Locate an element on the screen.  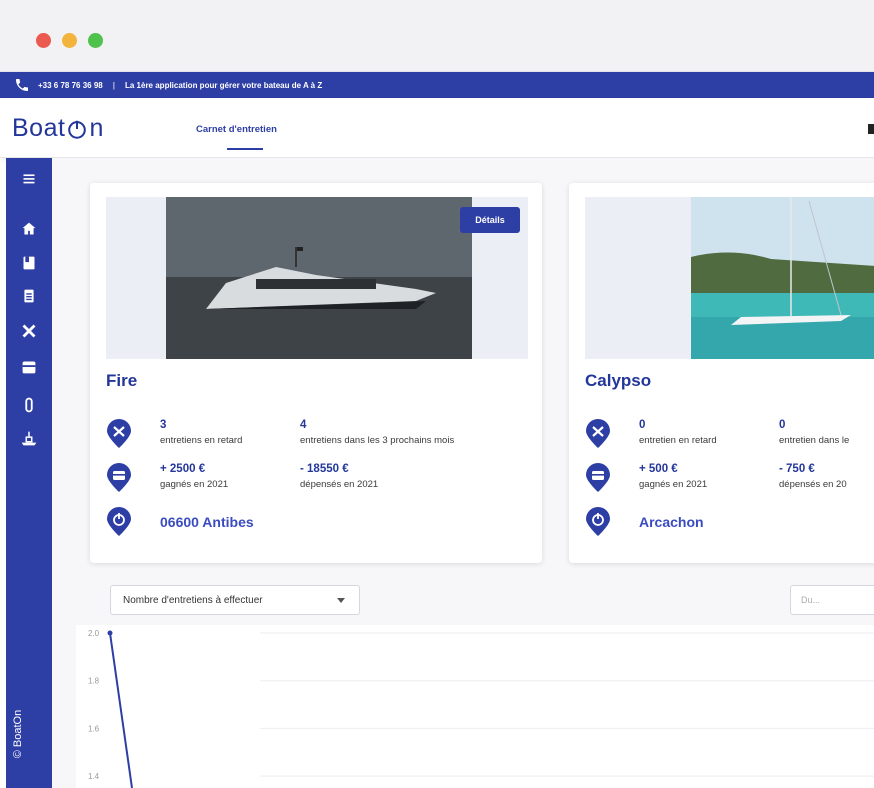
y-tick-label: 1.6 is located at coordinates (94, 728).